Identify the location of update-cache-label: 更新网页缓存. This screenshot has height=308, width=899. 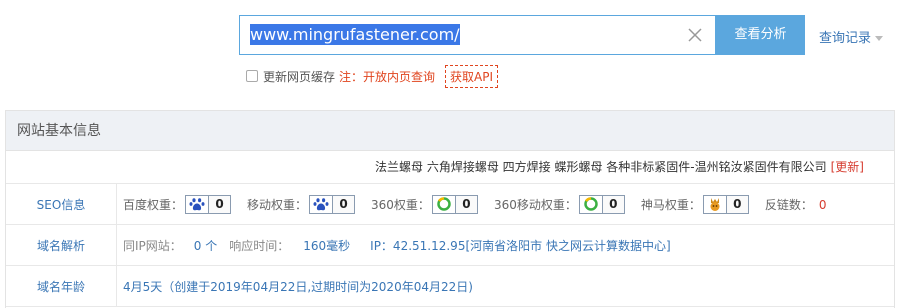
(299, 76).